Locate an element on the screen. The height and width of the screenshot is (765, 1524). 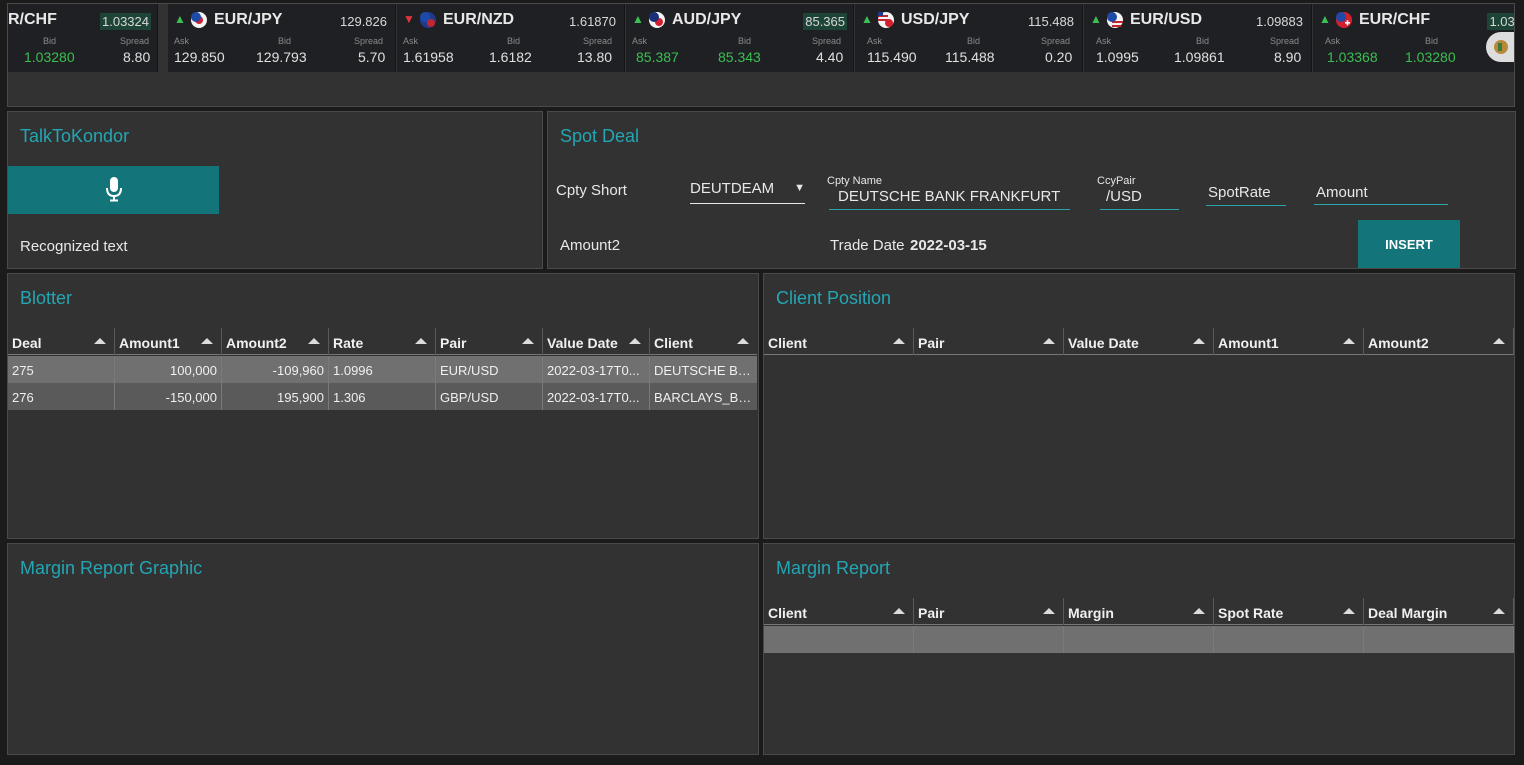
ticker-spread-value: 4.40 is located at coordinates (830, 57).